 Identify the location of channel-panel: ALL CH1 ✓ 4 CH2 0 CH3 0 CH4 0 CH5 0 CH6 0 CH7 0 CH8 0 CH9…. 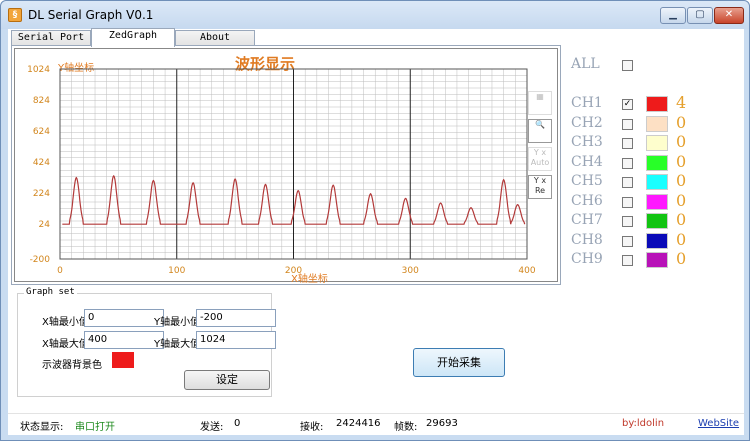
(656, 171).